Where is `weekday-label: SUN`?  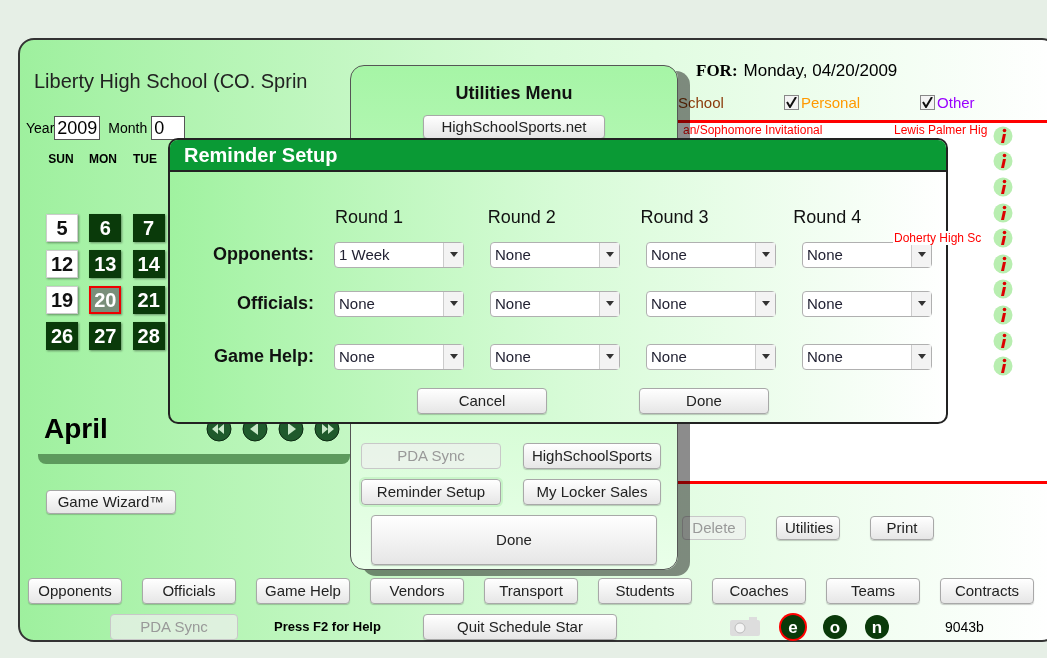 weekday-label: SUN is located at coordinates (61, 159).